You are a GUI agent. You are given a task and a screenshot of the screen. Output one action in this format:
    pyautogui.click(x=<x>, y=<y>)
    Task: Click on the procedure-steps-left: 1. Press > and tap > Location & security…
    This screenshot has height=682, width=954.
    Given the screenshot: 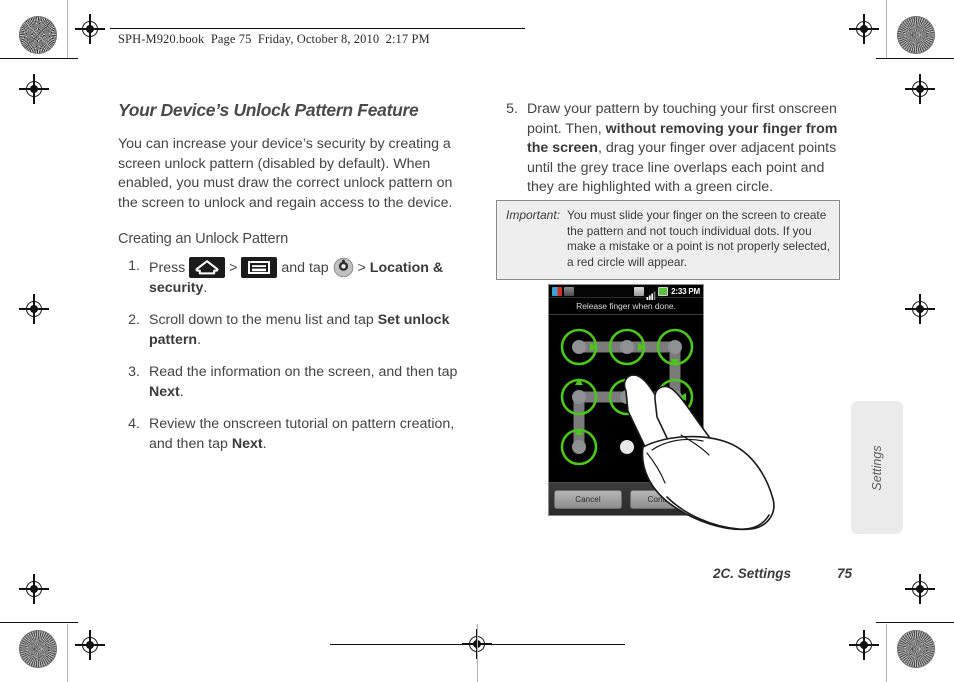 What is the action you would take?
    pyautogui.click(x=292, y=355)
    